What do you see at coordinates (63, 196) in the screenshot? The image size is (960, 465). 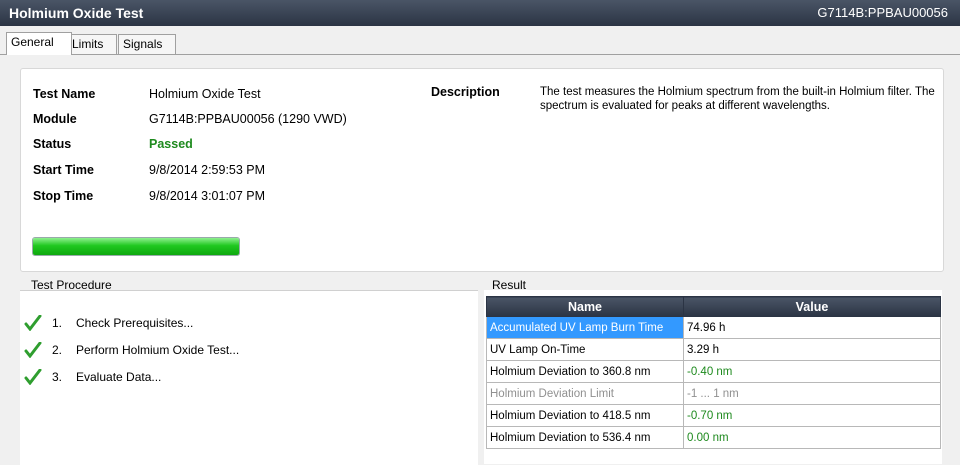 I see `stop-time-label: Stop Time` at bounding box center [63, 196].